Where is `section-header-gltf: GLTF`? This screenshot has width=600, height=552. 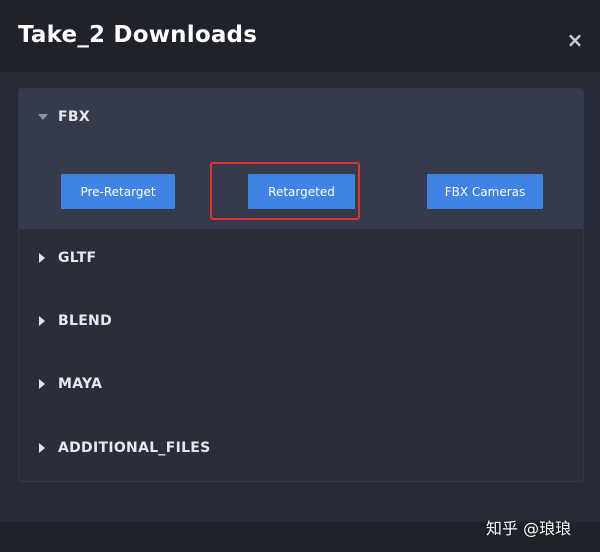 section-header-gltf: GLTF is located at coordinates (301, 258).